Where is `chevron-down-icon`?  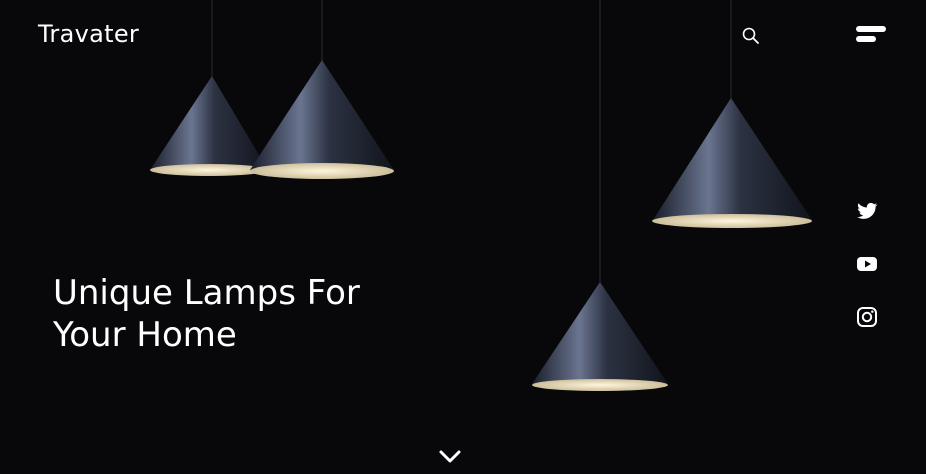
chevron-down-icon is located at coordinates (450, 457).